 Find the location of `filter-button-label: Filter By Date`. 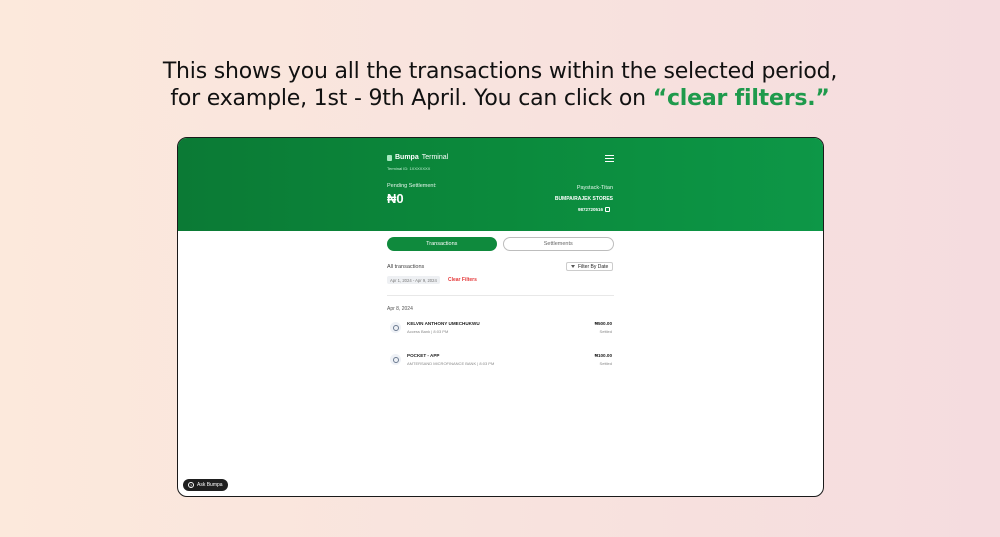

filter-button-label: Filter By Date is located at coordinates (593, 266).